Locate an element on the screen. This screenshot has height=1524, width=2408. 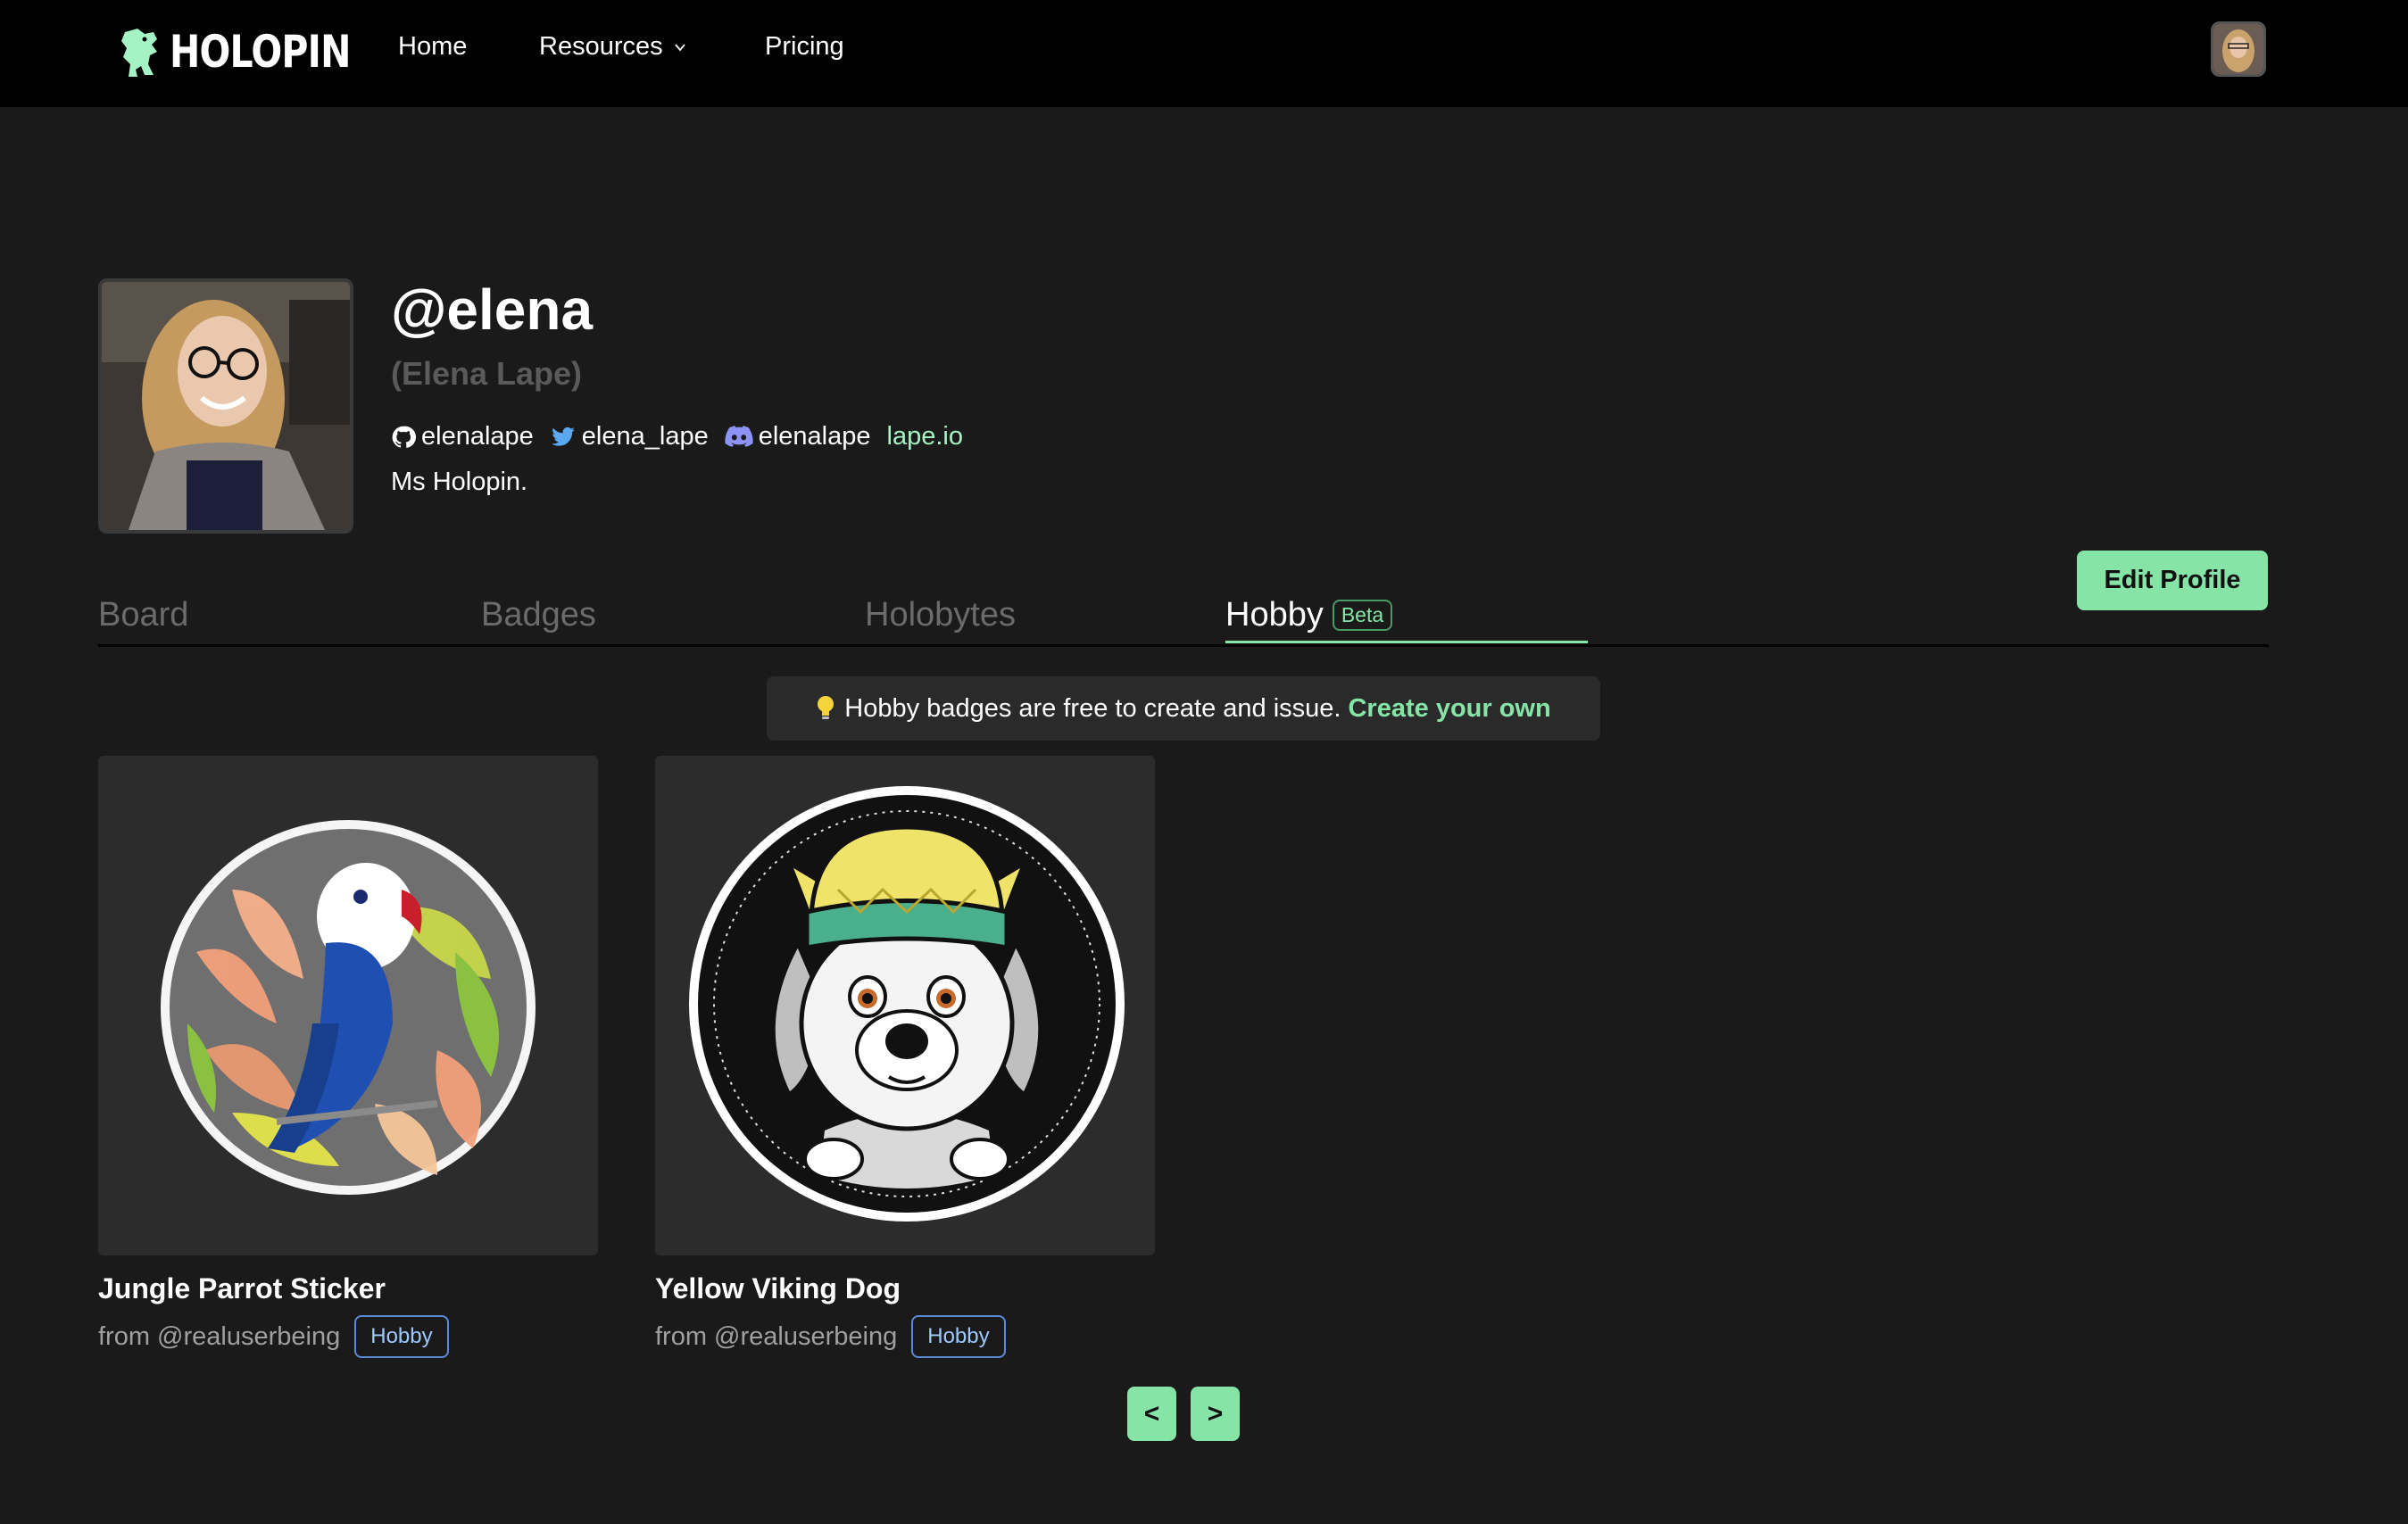
discord-icon is located at coordinates (739, 436).